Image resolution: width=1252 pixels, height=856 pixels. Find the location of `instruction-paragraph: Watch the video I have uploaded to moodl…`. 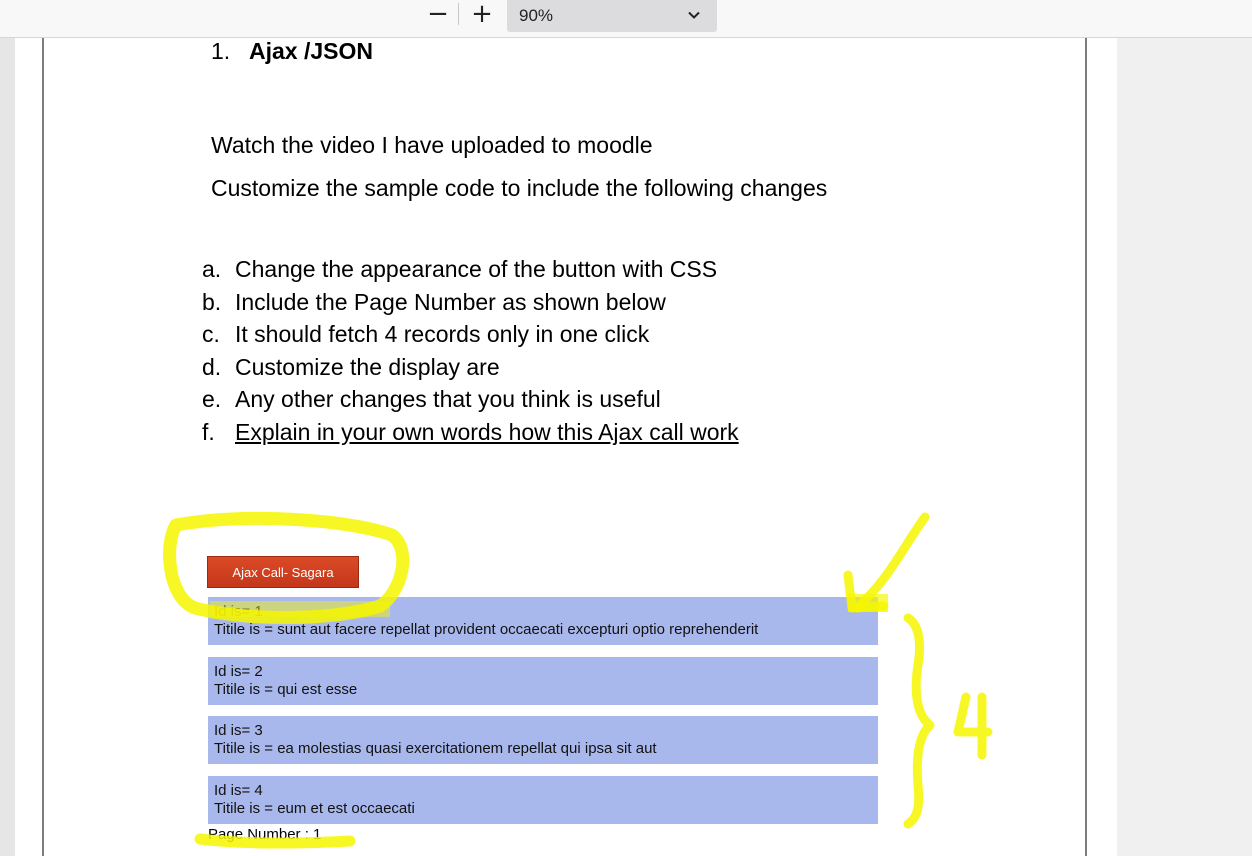

instruction-paragraph: Watch the video I have uploaded to moodl… is located at coordinates (432, 145).